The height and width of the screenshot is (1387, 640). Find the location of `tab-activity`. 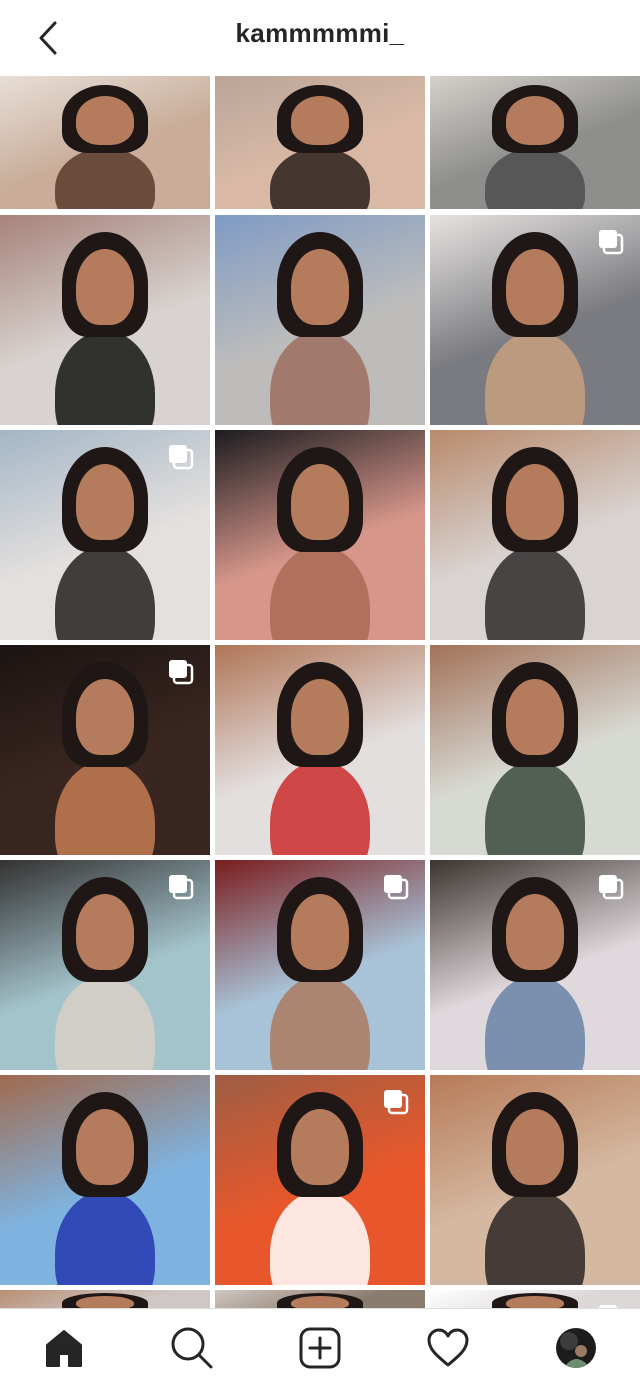

tab-activity is located at coordinates (448, 1348).